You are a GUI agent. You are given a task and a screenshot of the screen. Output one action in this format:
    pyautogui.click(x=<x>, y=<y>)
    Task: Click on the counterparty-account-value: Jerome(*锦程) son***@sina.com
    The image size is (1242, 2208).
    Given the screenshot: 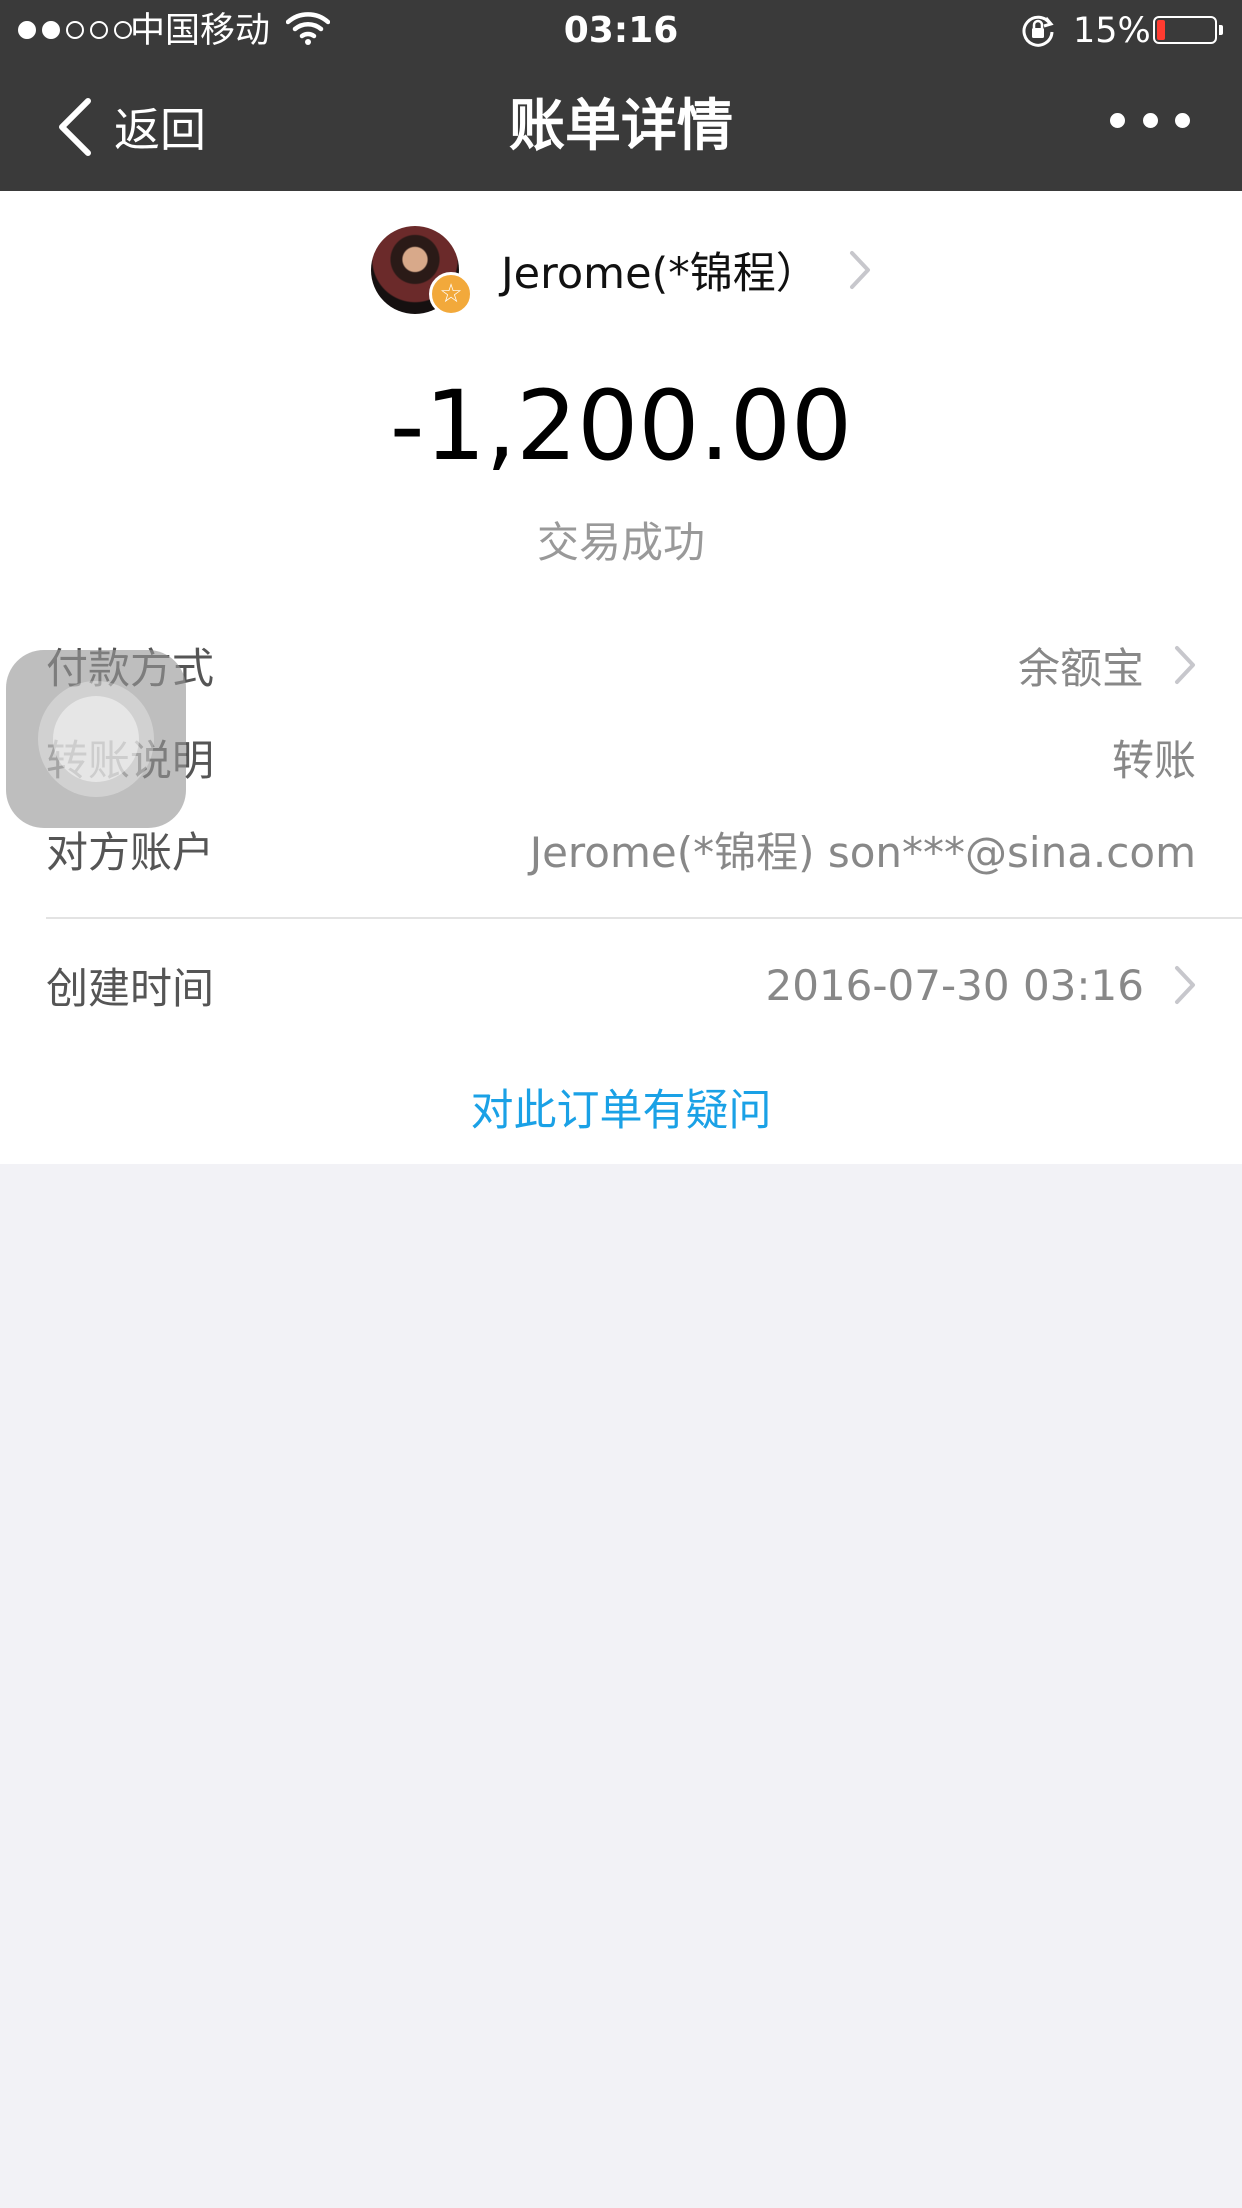 What is the action you would take?
    pyautogui.click(x=862, y=852)
    